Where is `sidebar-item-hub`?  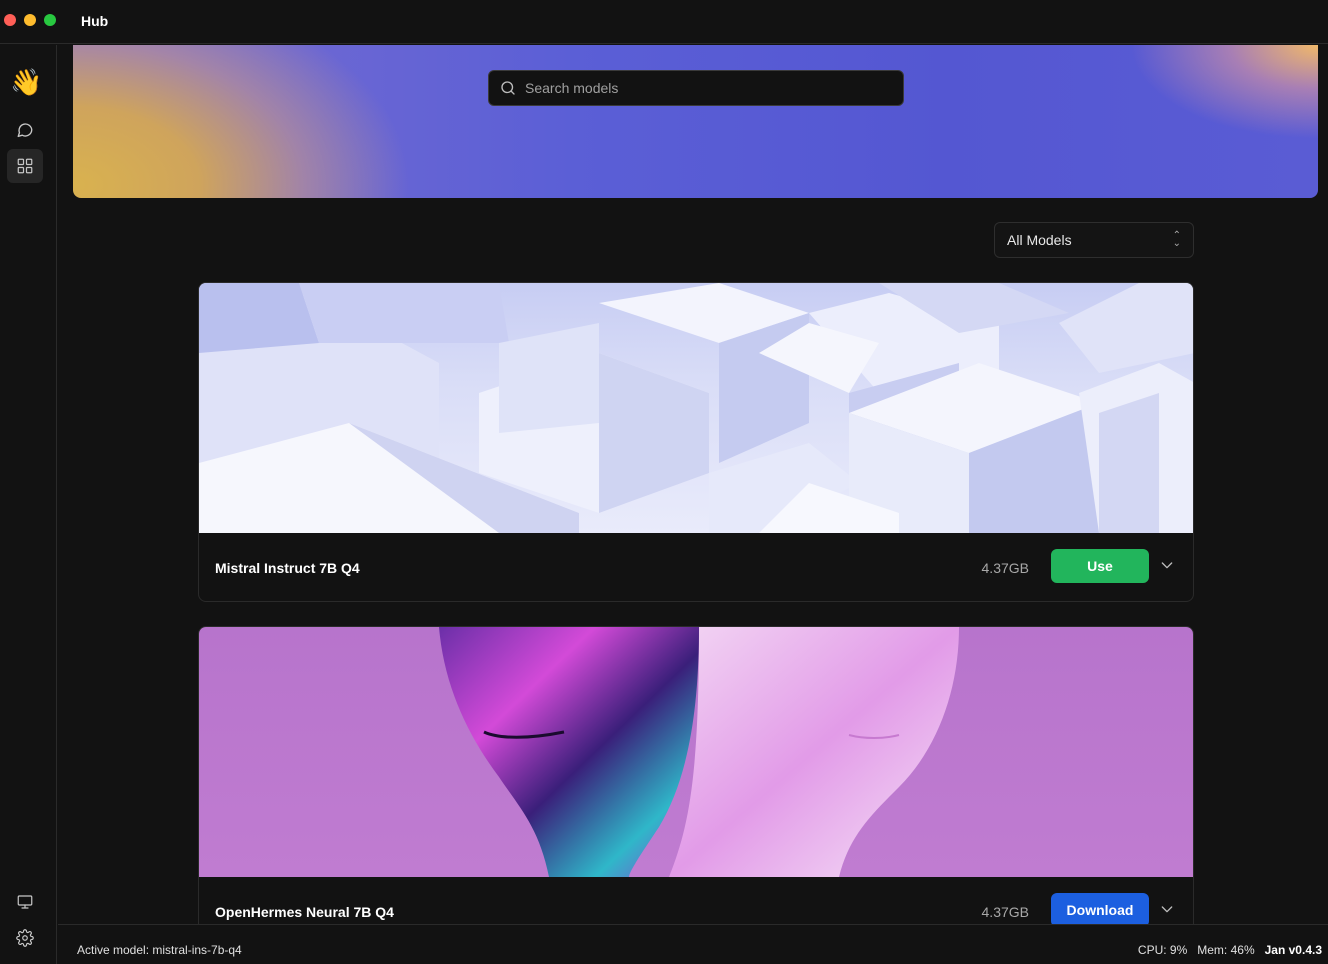 sidebar-item-hub is located at coordinates (25, 166).